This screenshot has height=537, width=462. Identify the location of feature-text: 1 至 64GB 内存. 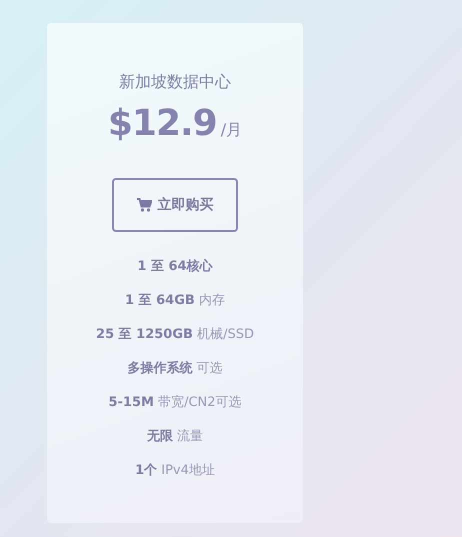
(175, 301).